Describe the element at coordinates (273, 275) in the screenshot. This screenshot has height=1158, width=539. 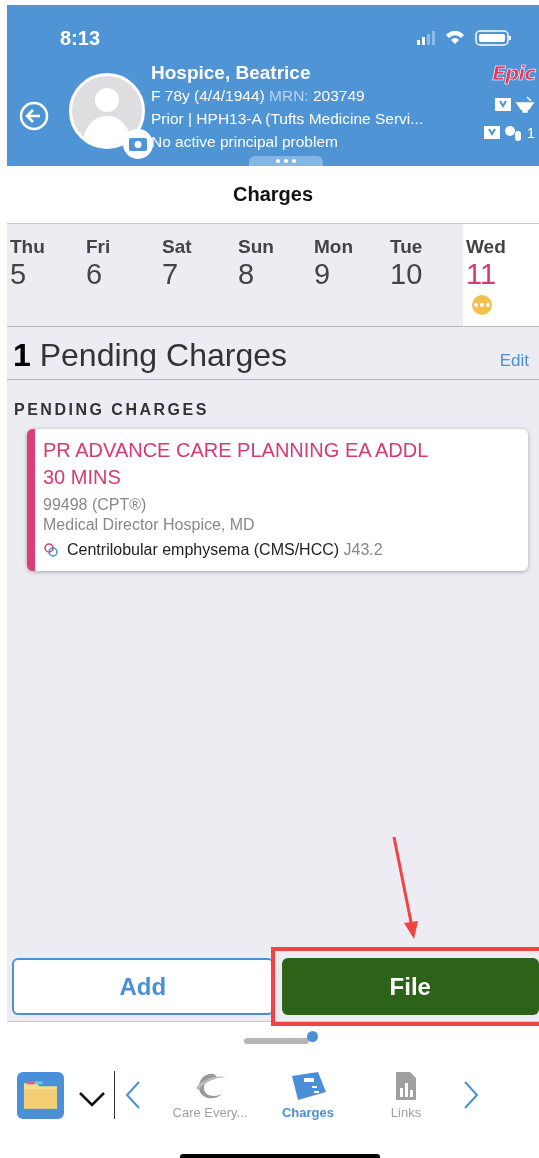
I see `date-tab: Sun 8` at that location.